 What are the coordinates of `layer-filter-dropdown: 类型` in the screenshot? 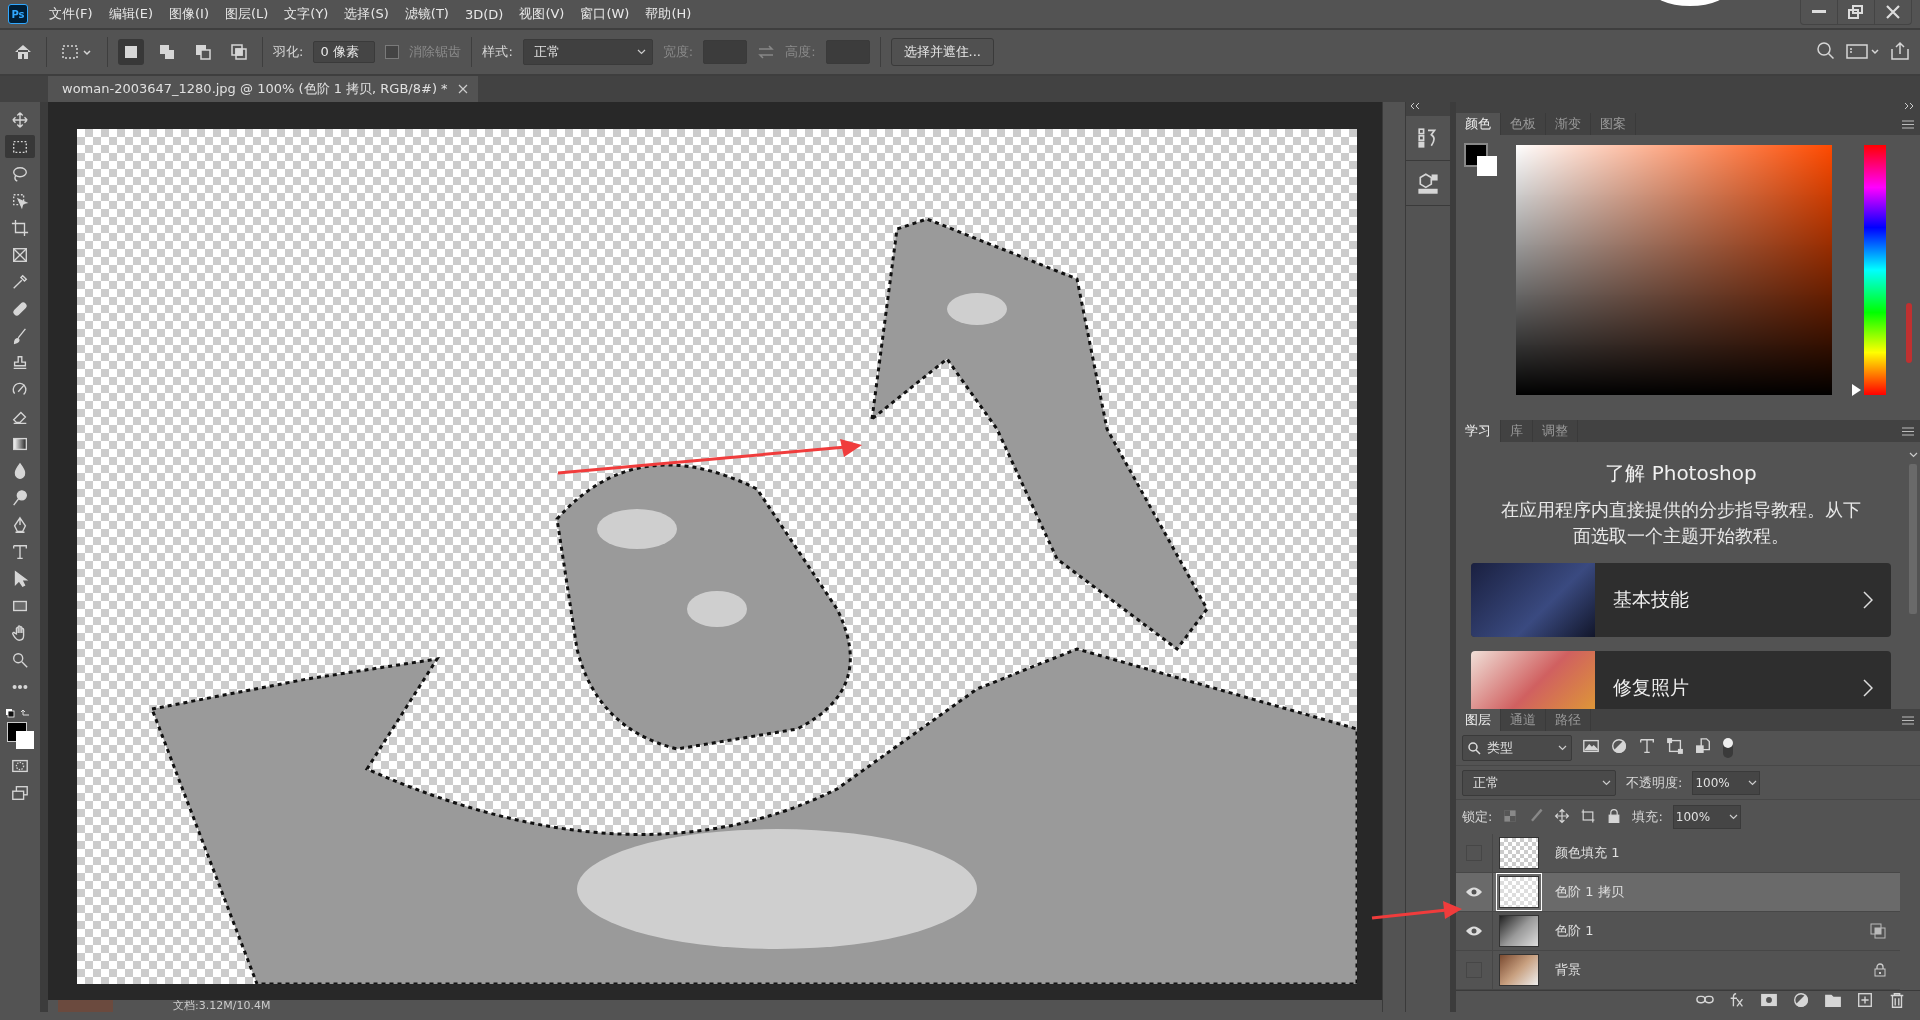 It's located at (1517, 747).